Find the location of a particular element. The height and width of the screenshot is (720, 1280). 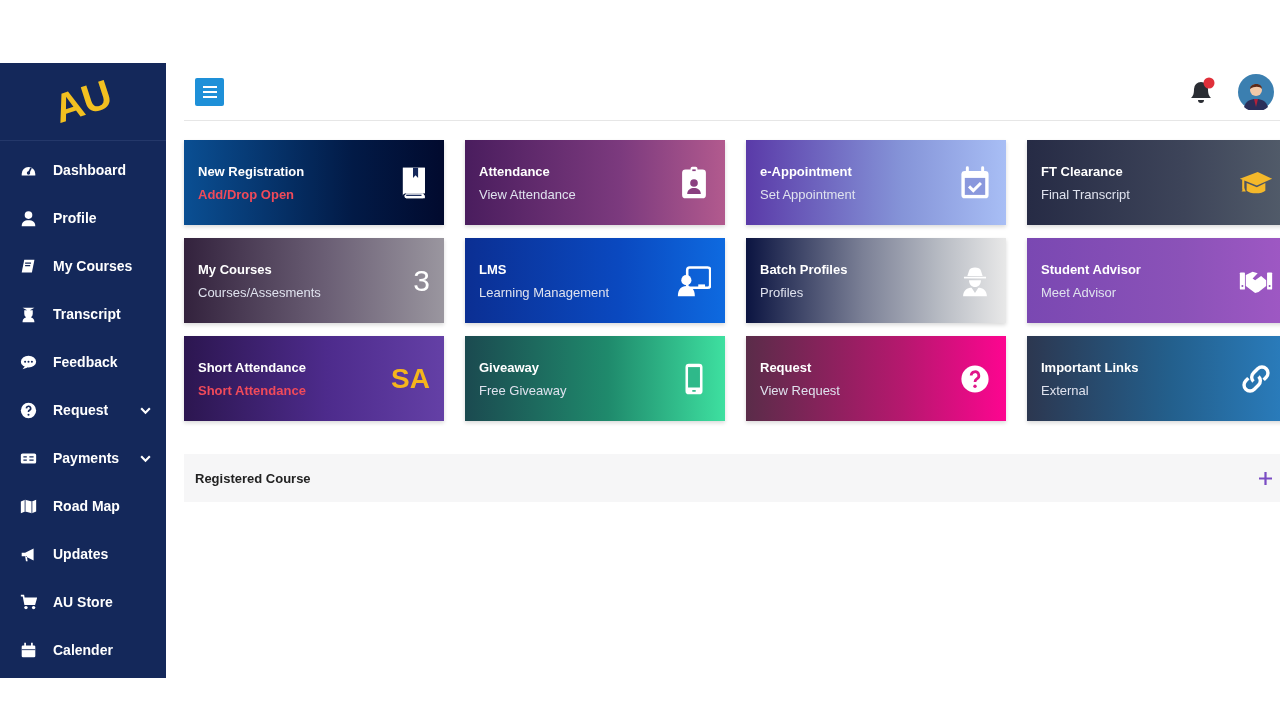

user-icon is located at coordinates (28, 218).